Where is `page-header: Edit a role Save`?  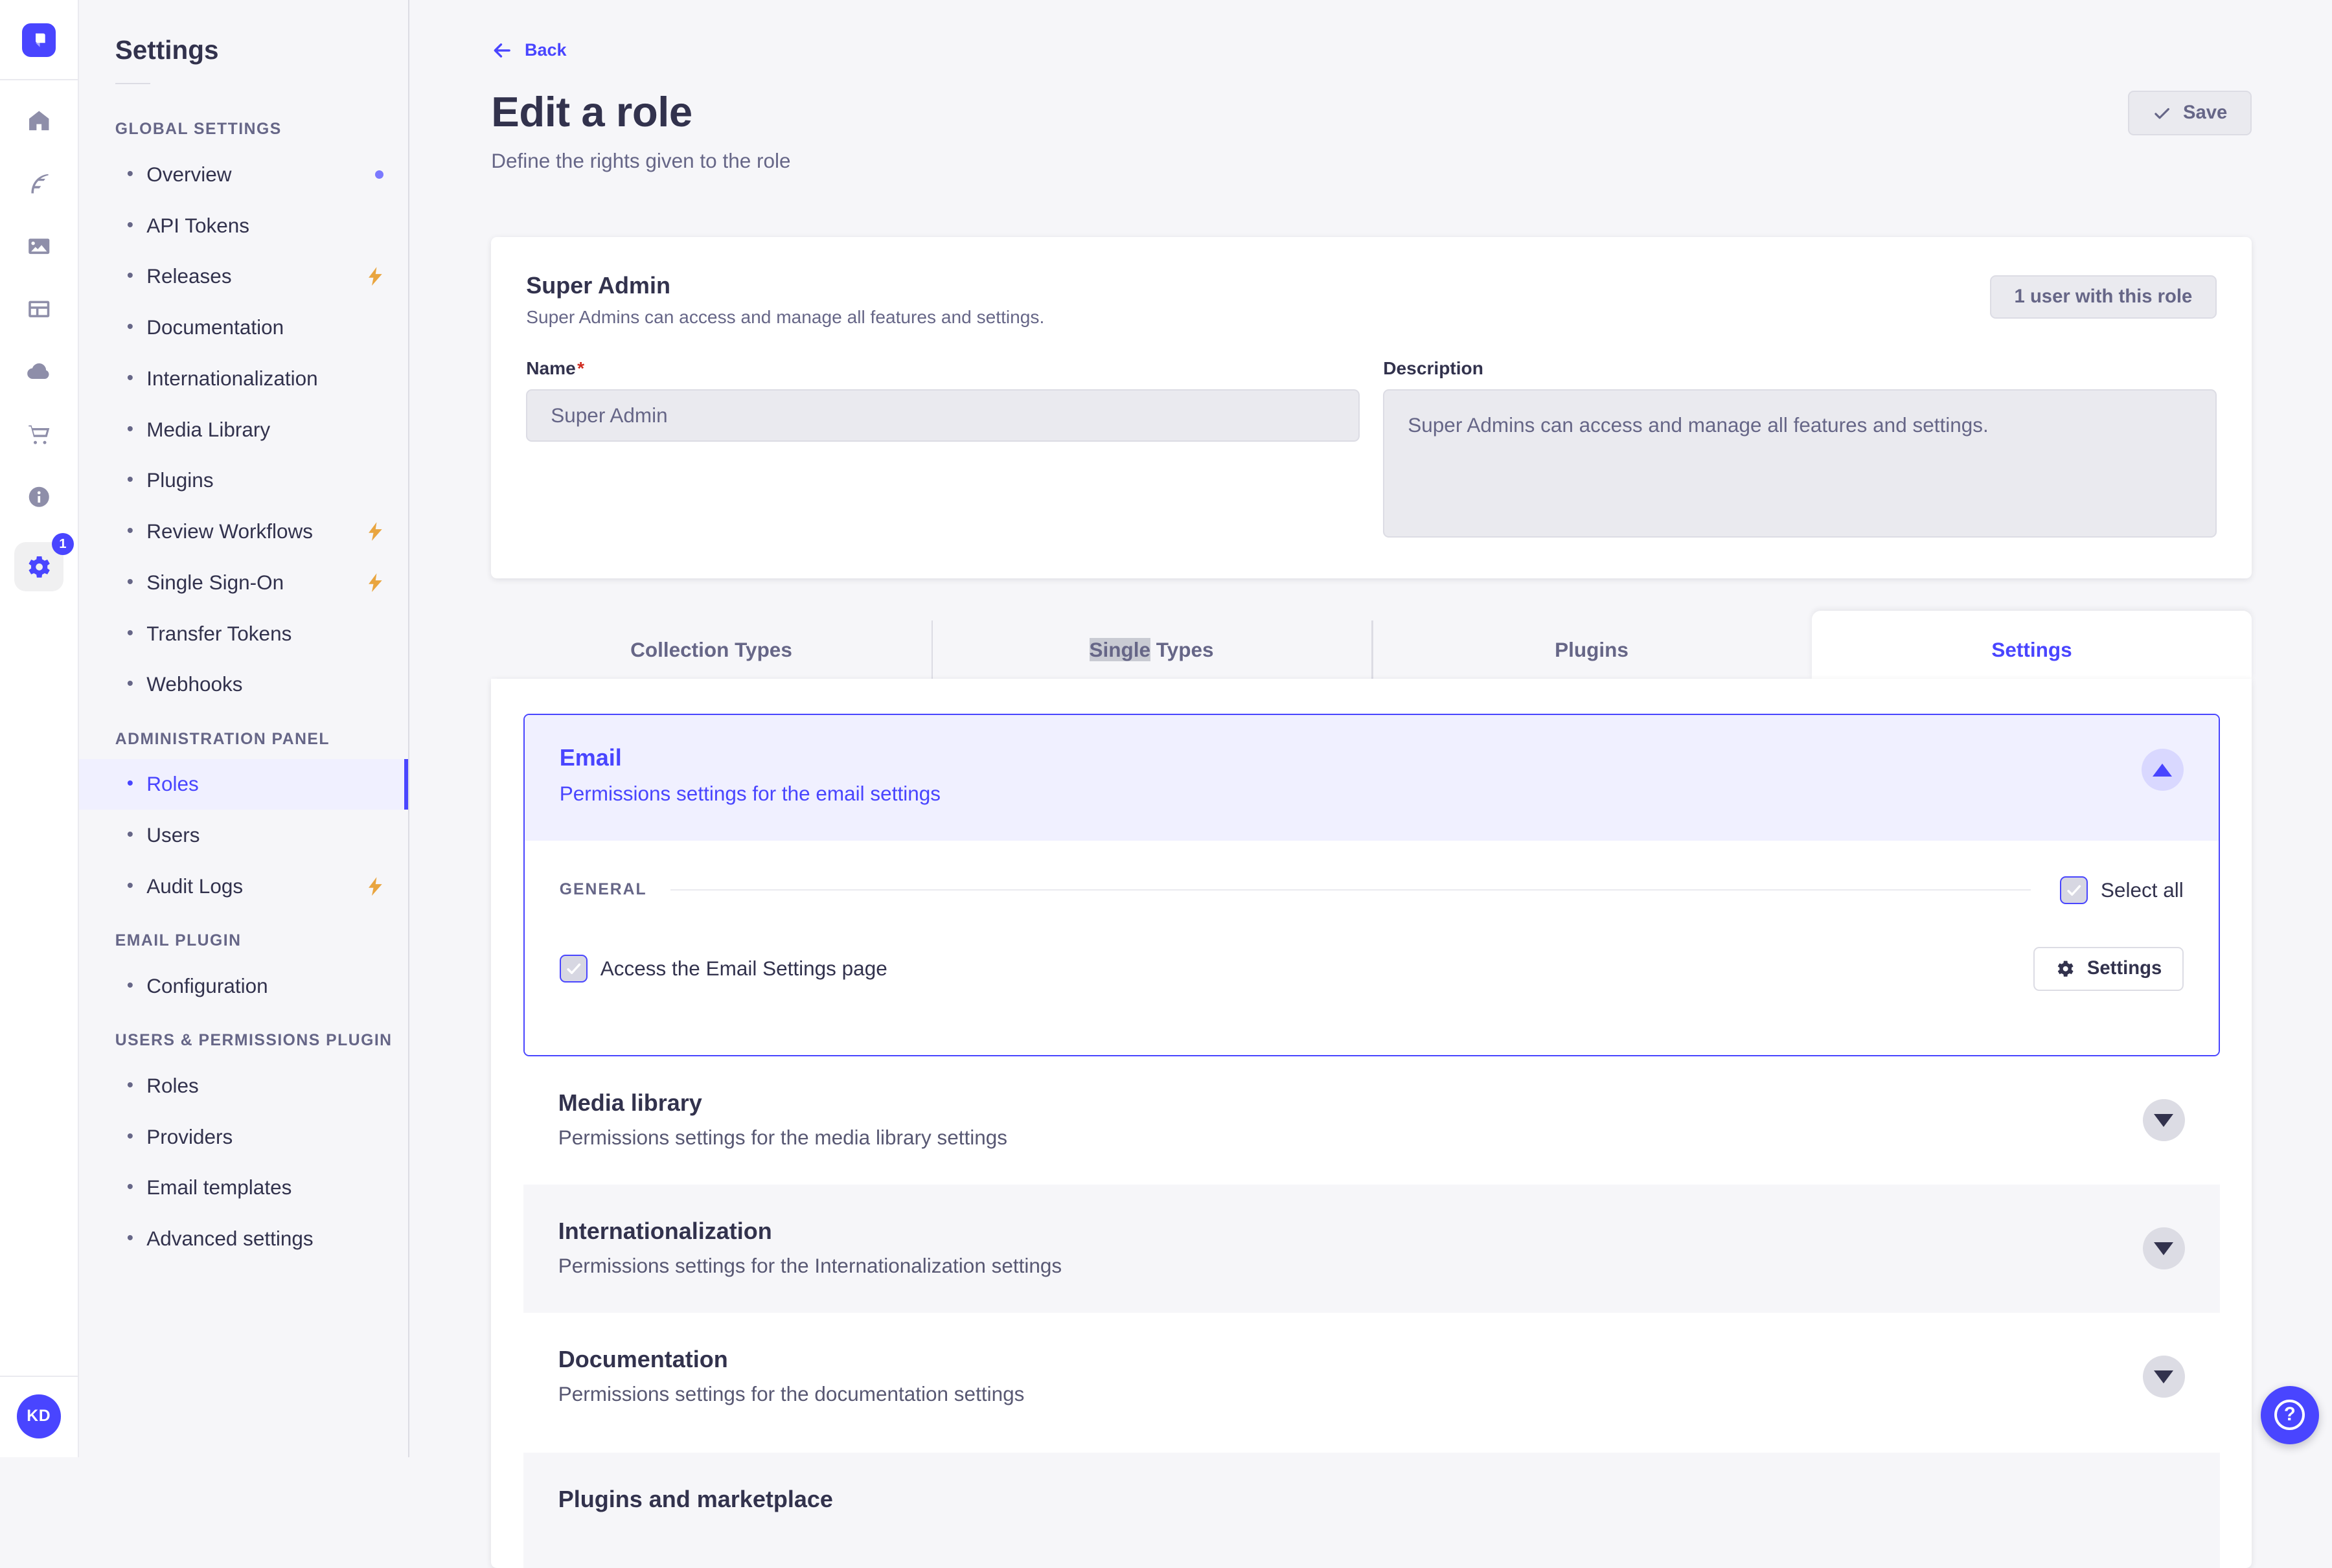
page-header: Edit a role Save is located at coordinates (1372, 112).